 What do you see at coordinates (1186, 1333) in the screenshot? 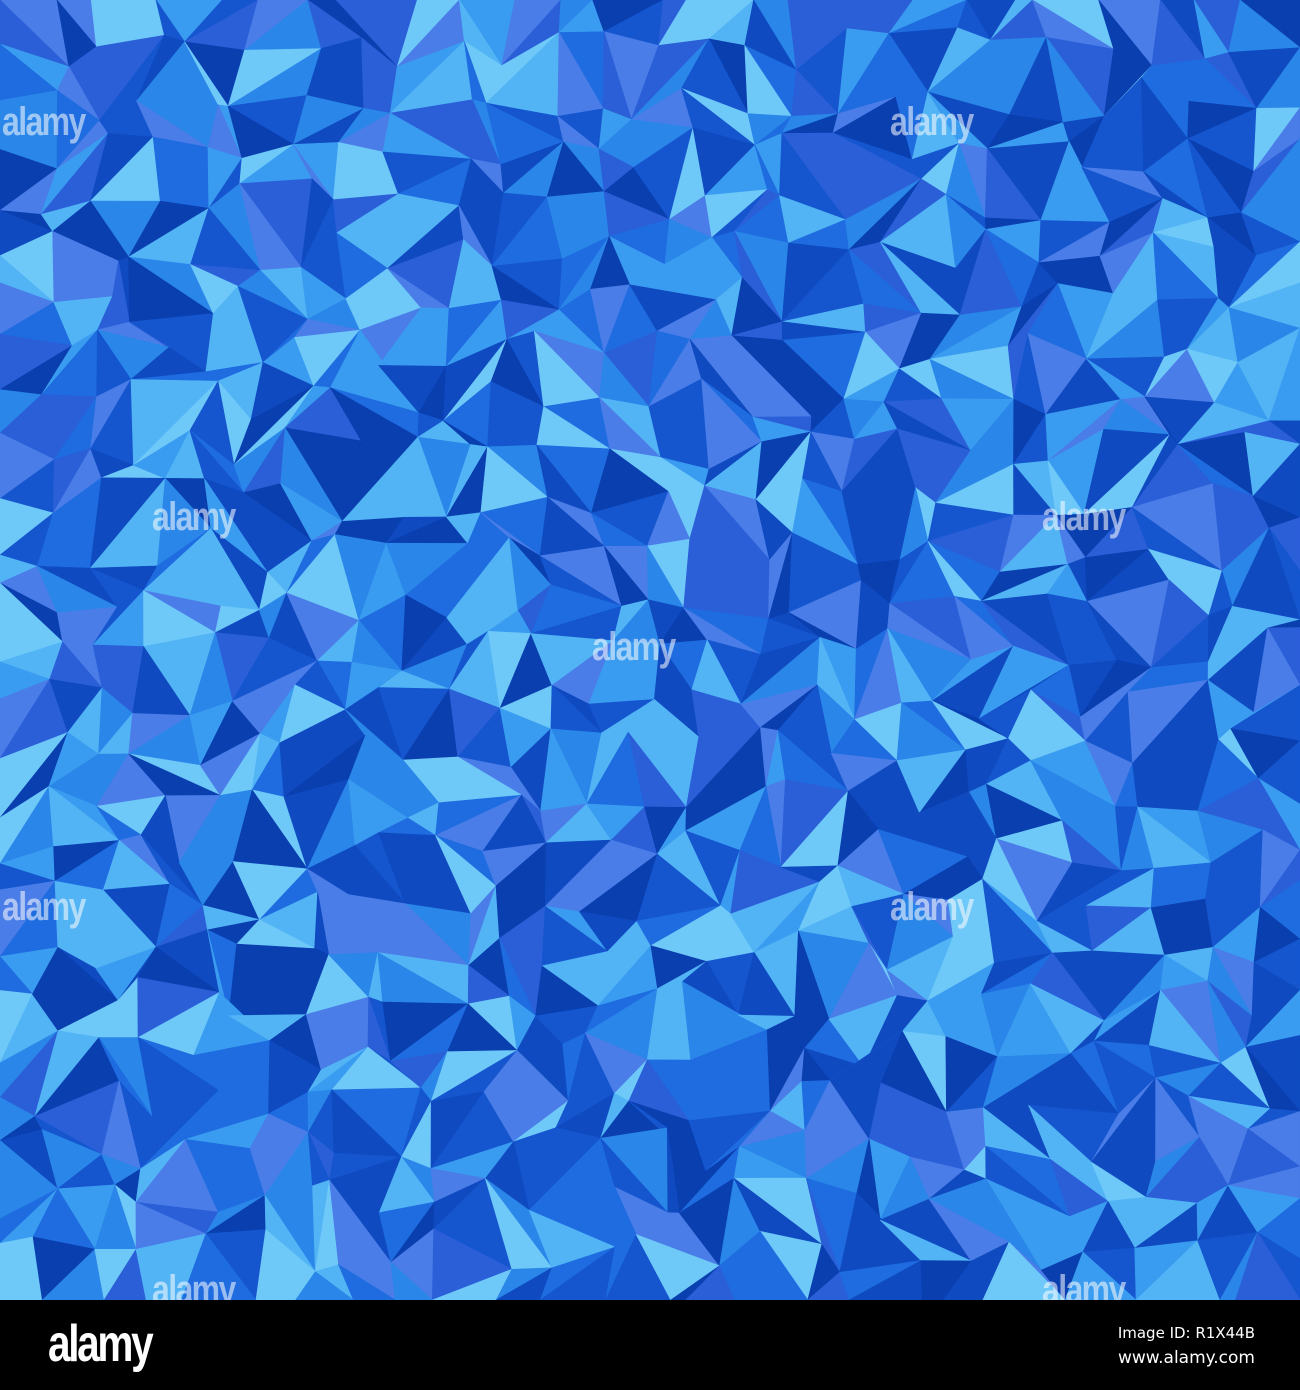
I see `image-id: Image ID: R1X44B` at bounding box center [1186, 1333].